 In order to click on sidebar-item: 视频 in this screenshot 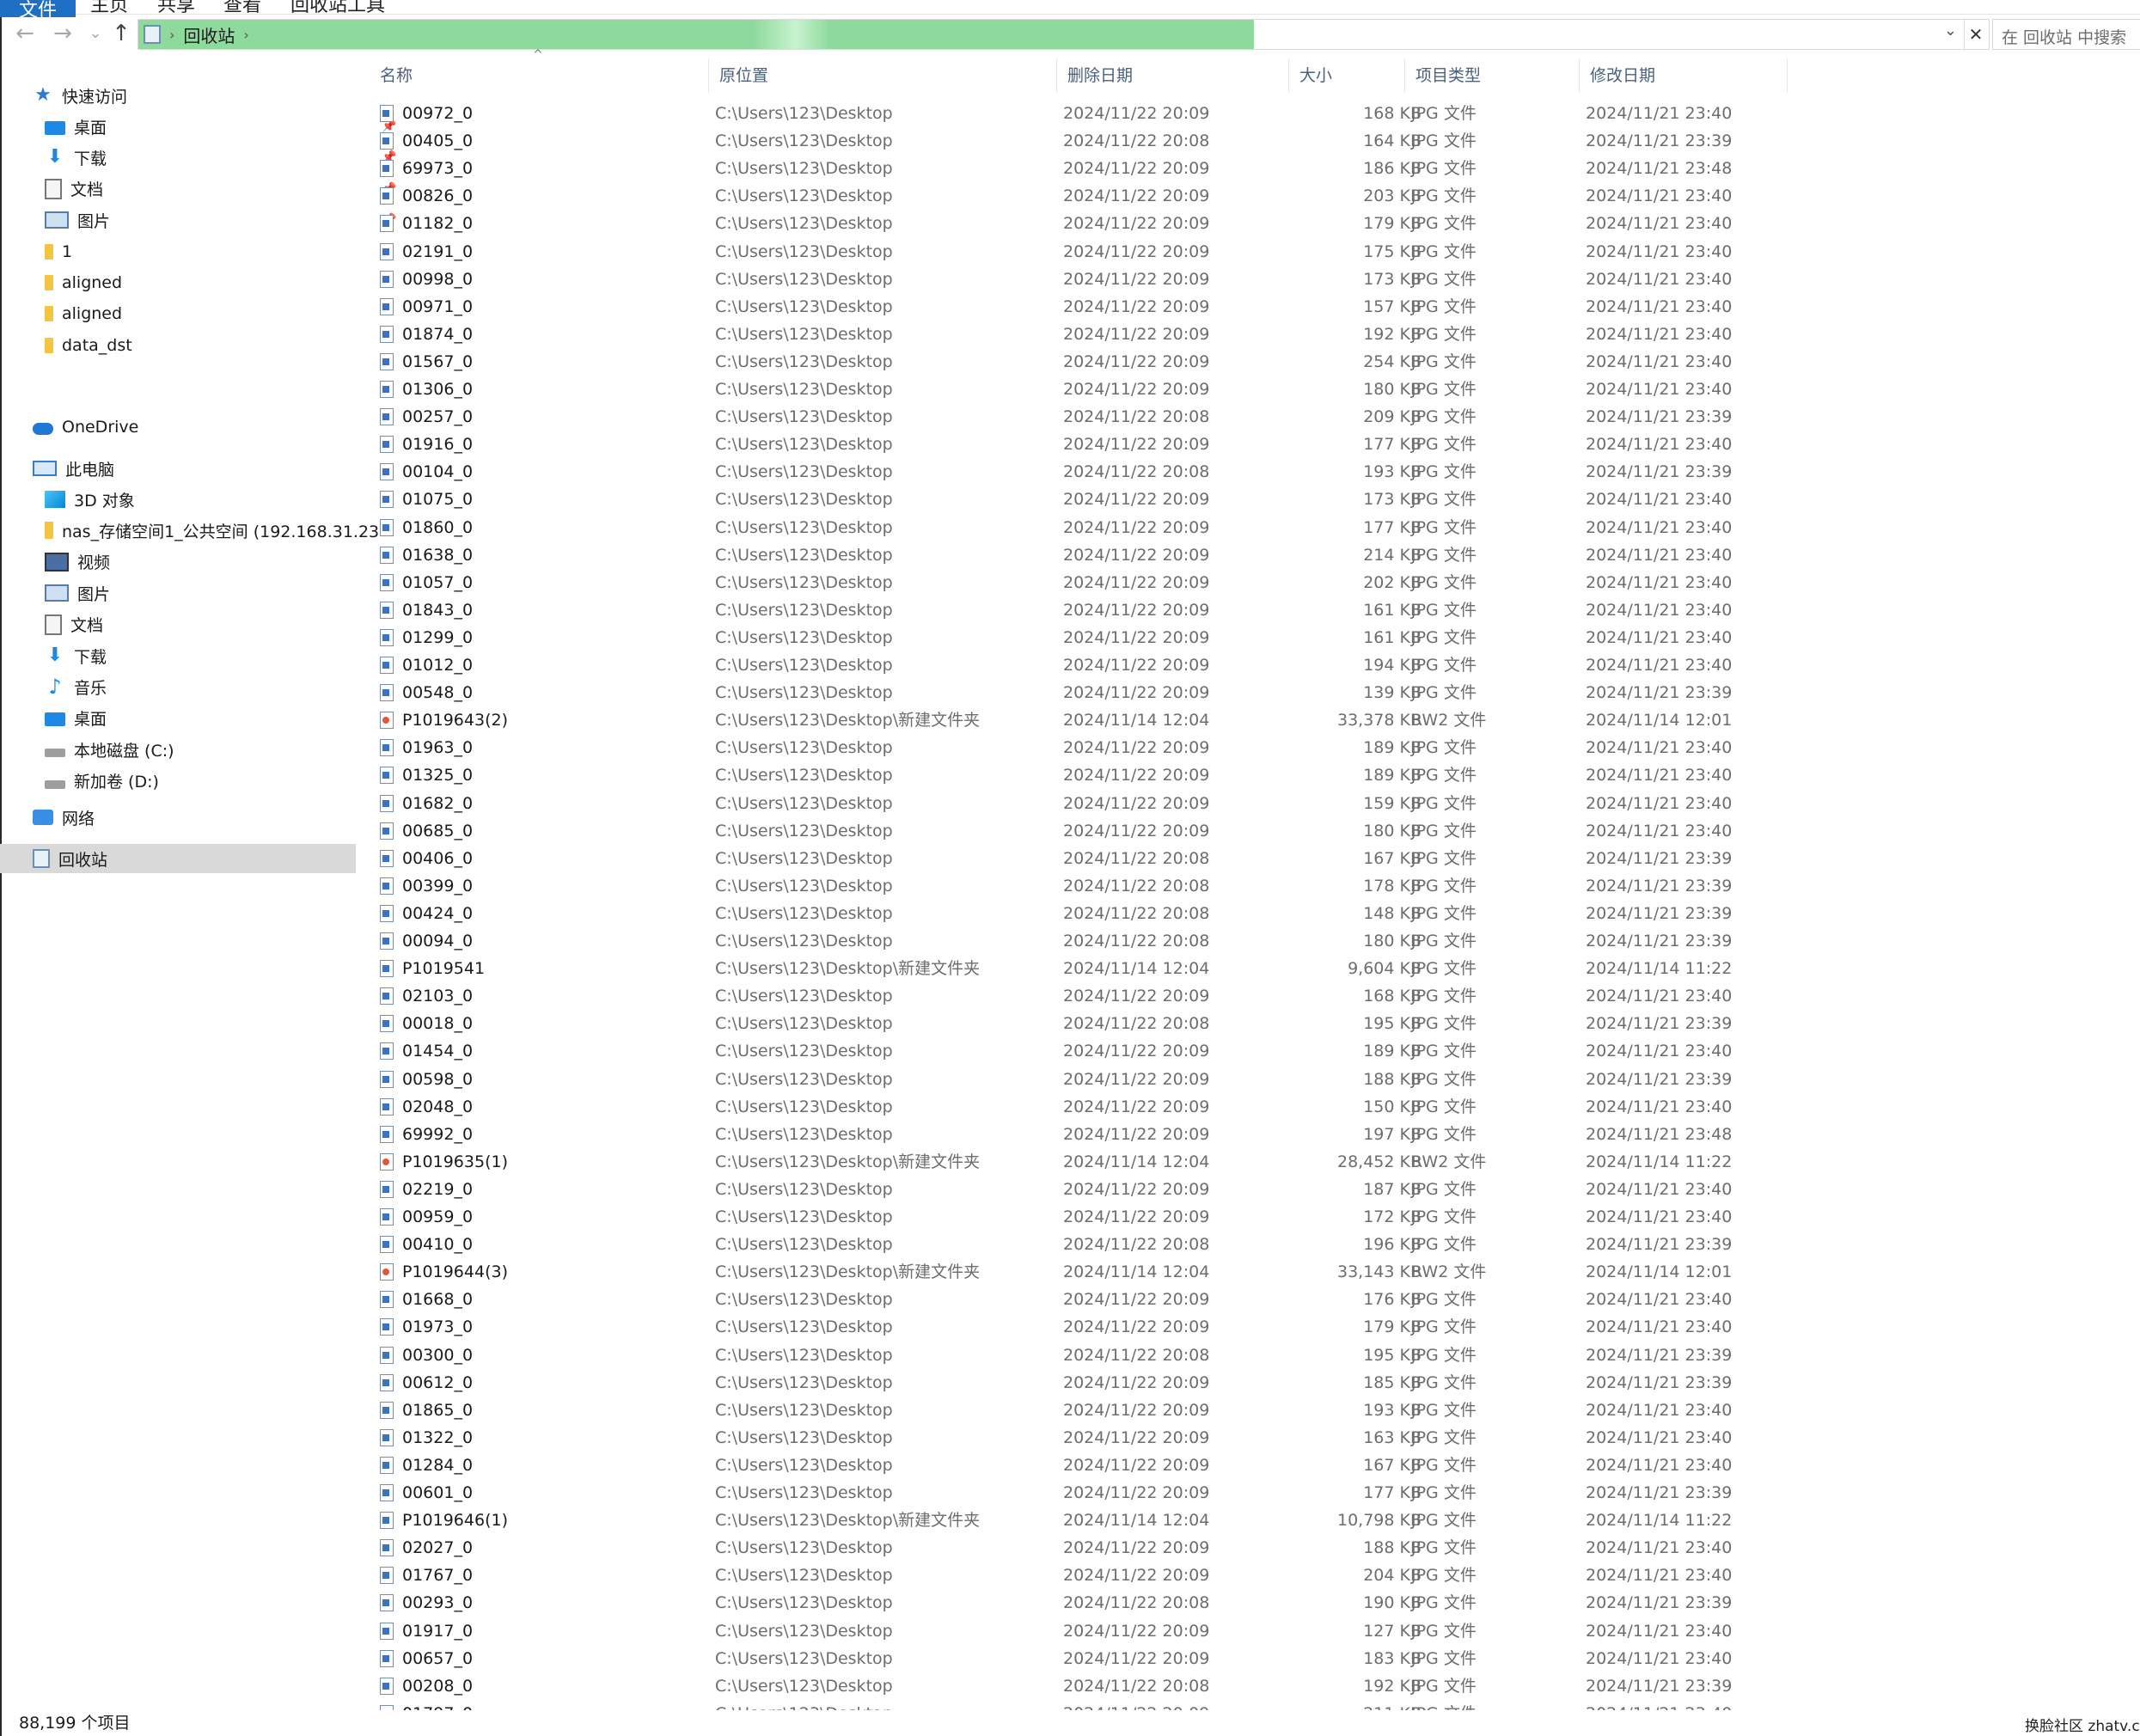, I will do `click(77, 562)`.